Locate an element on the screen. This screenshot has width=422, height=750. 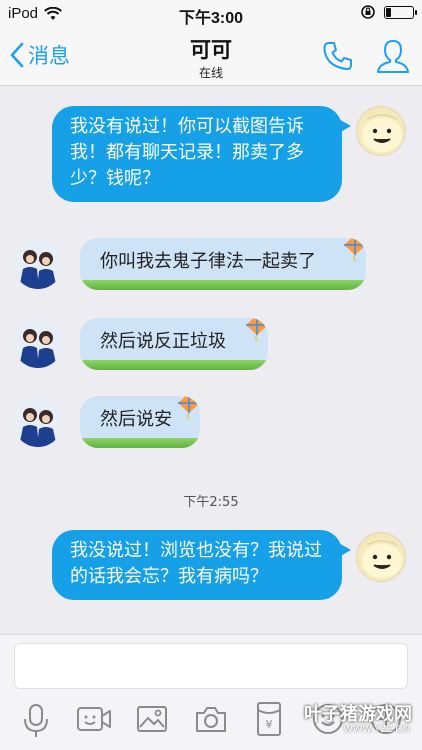
message-text: 我没有说过！你可以截图告诉我！都有聊天记录！那卖了多少？钱呢？ is located at coordinates (187, 152).